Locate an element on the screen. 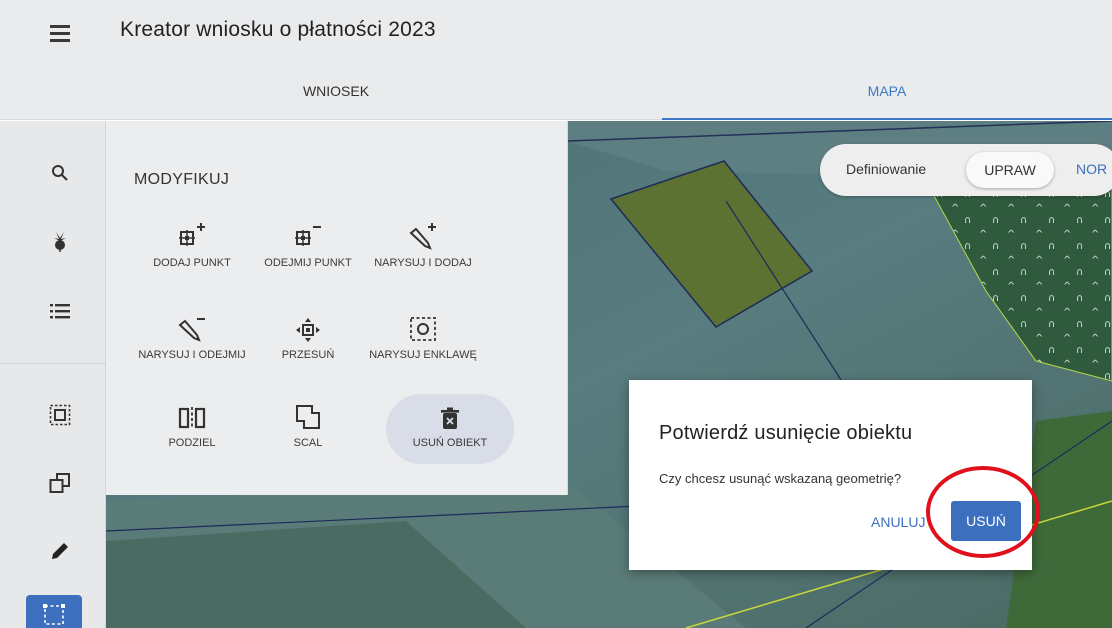 The width and height of the screenshot is (1112, 628). mode-label: Definiowanie is located at coordinates (886, 169).